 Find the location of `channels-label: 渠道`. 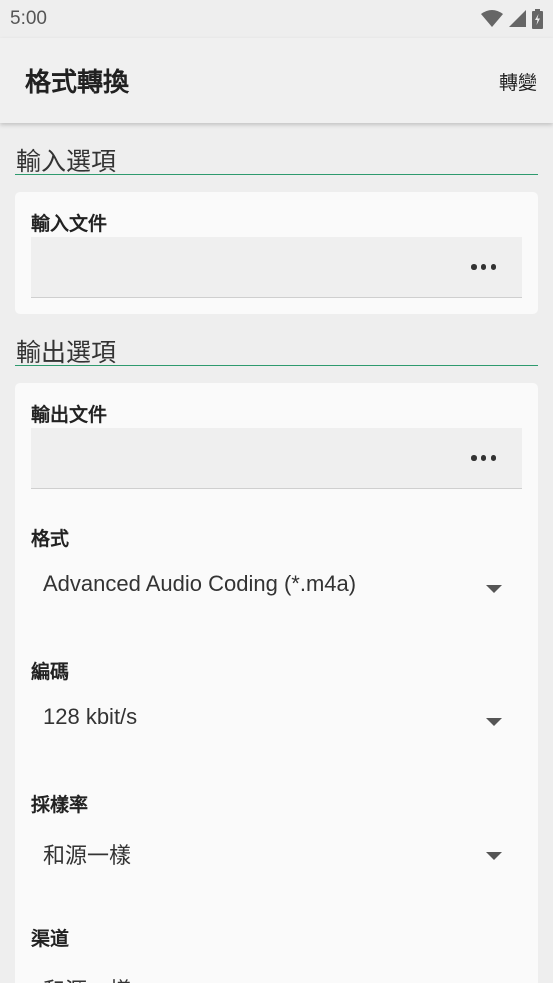

channels-label: 渠道 is located at coordinates (50, 939).